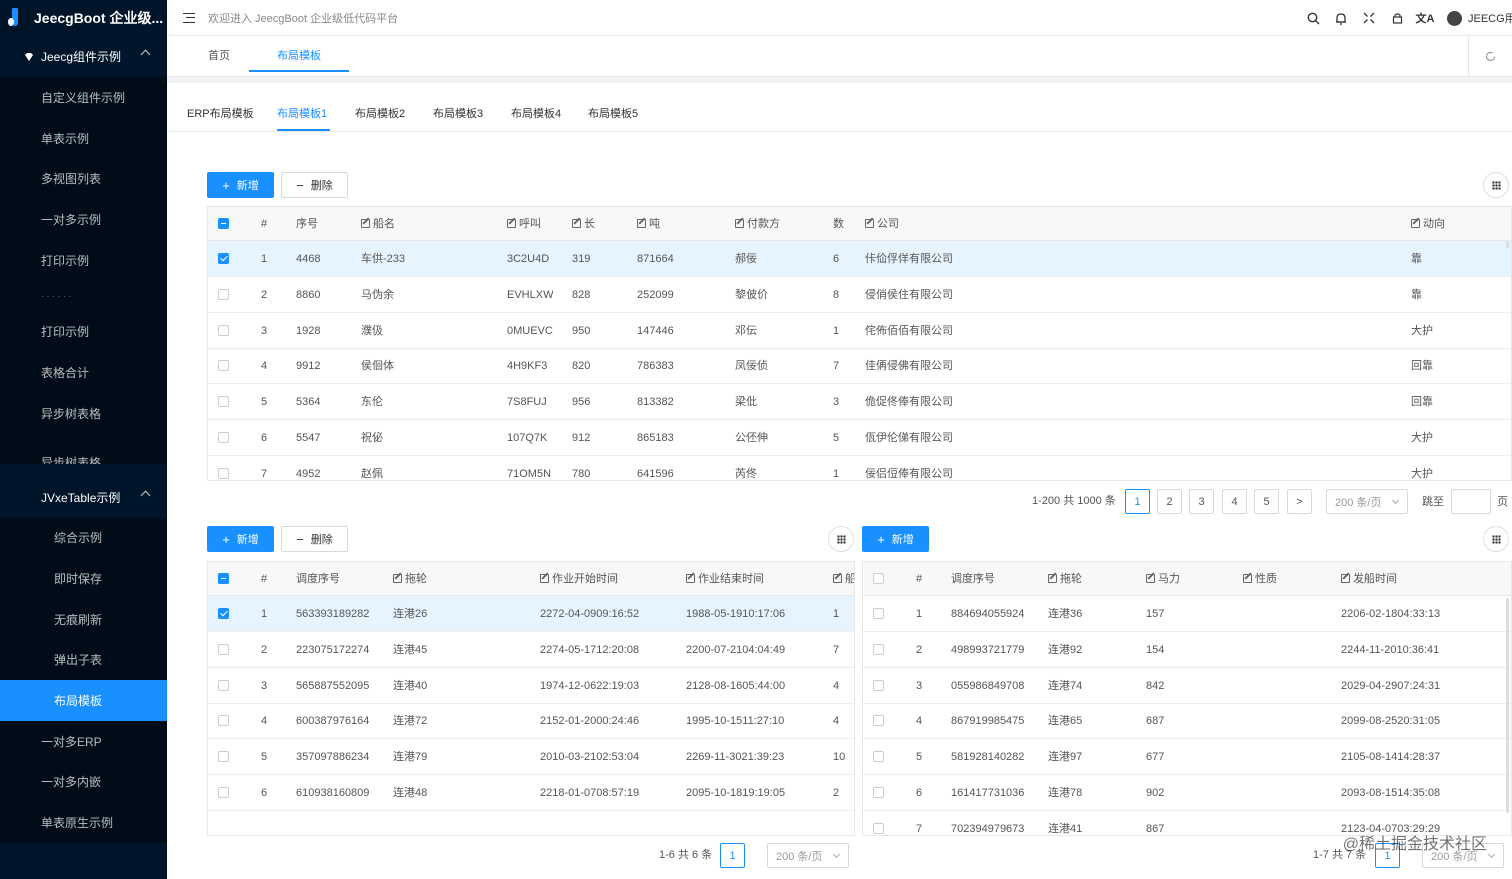  Describe the element at coordinates (1266, 501) in the screenshot. I see `page-button-5: 5` at that location.